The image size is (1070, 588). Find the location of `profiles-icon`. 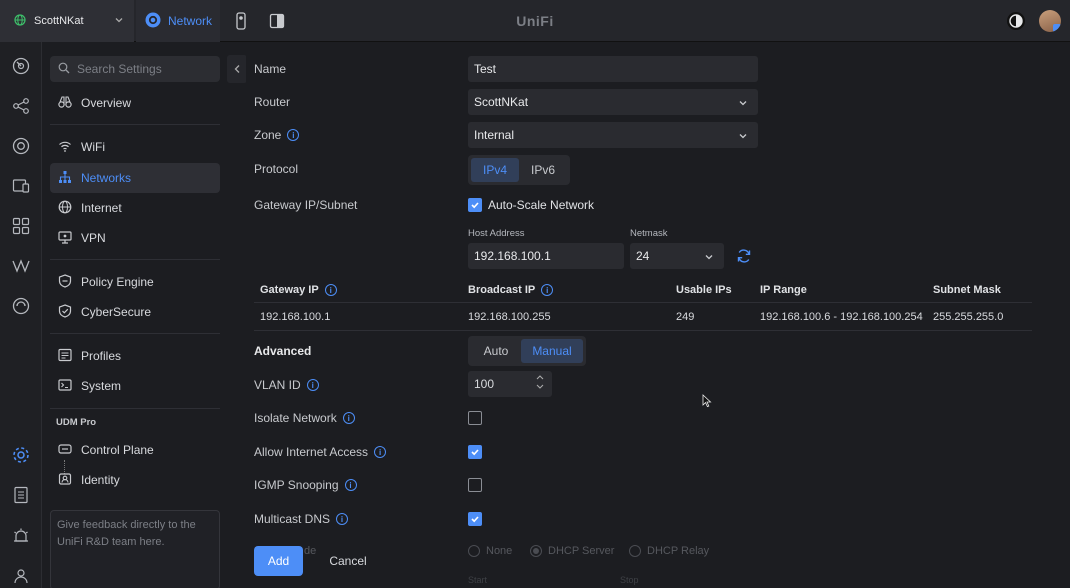

profiles-icon is located at coordinates (65, 356).